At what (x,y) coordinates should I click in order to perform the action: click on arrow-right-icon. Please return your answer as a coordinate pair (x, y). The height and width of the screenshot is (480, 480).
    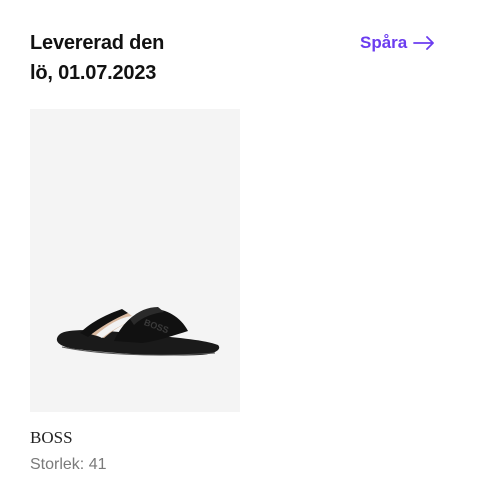
    Looking at the image, I should click on (424, 43).